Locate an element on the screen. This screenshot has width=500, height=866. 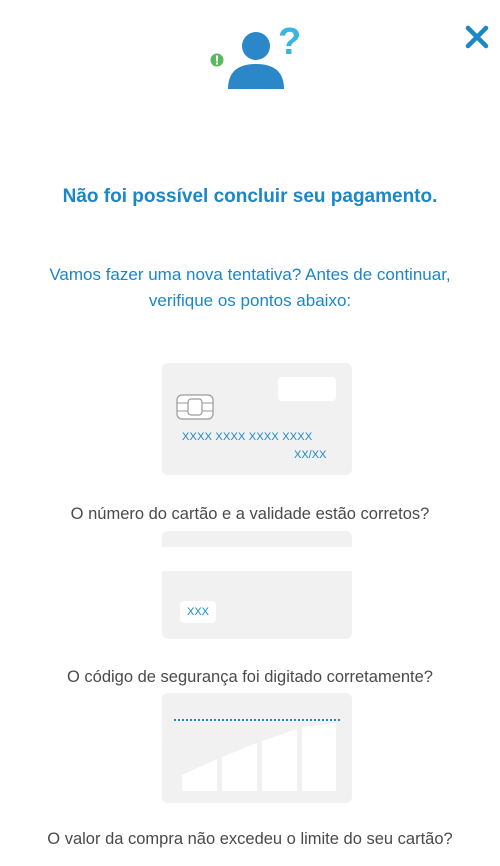
close-button is located at coordinates (477, 37).